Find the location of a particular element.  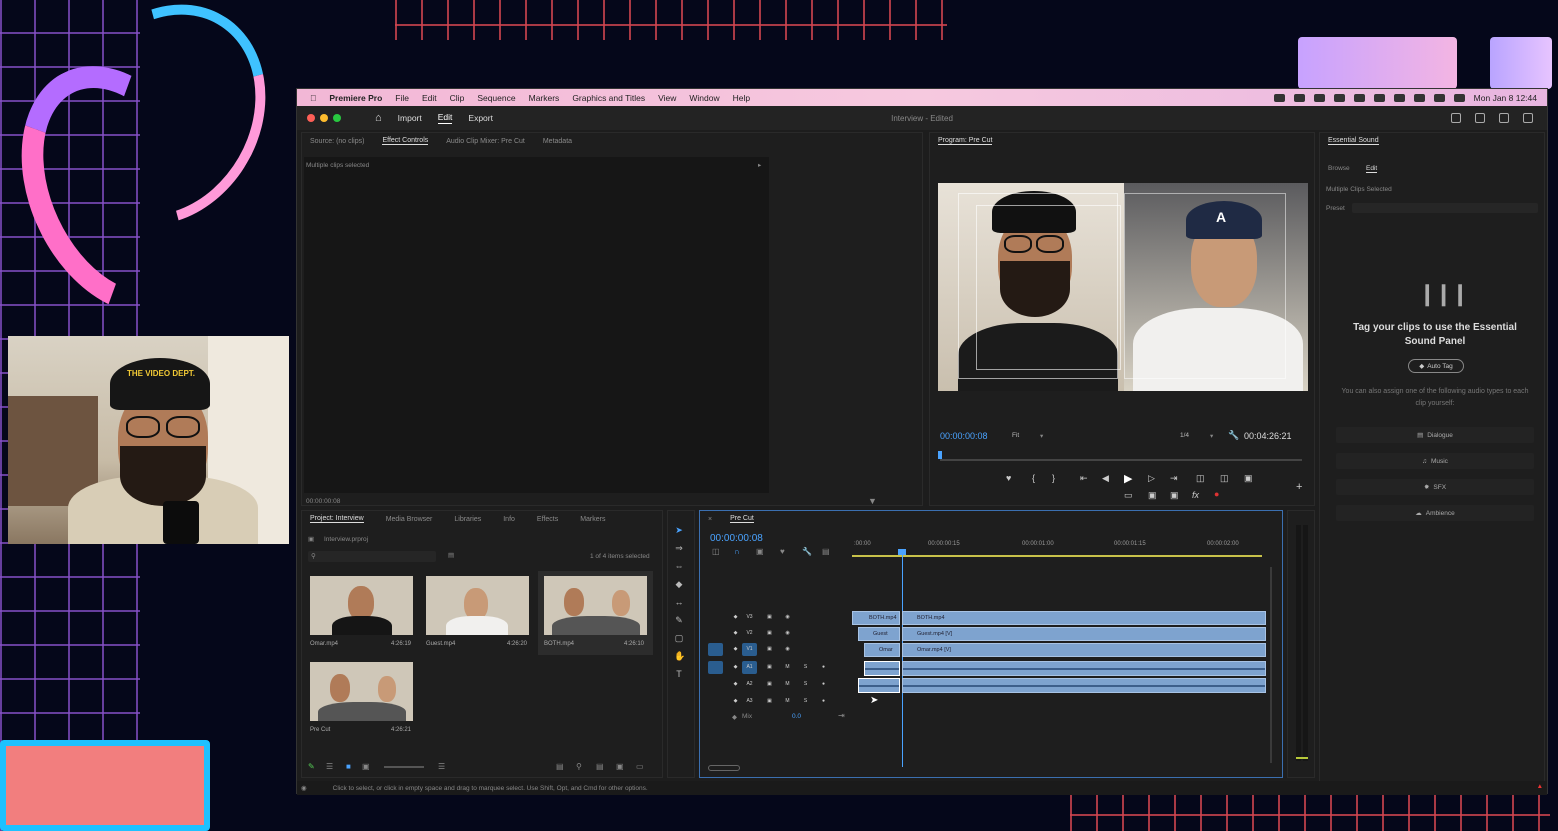

razor-tool-icon: ◆ is located at coordinates (679, 584).